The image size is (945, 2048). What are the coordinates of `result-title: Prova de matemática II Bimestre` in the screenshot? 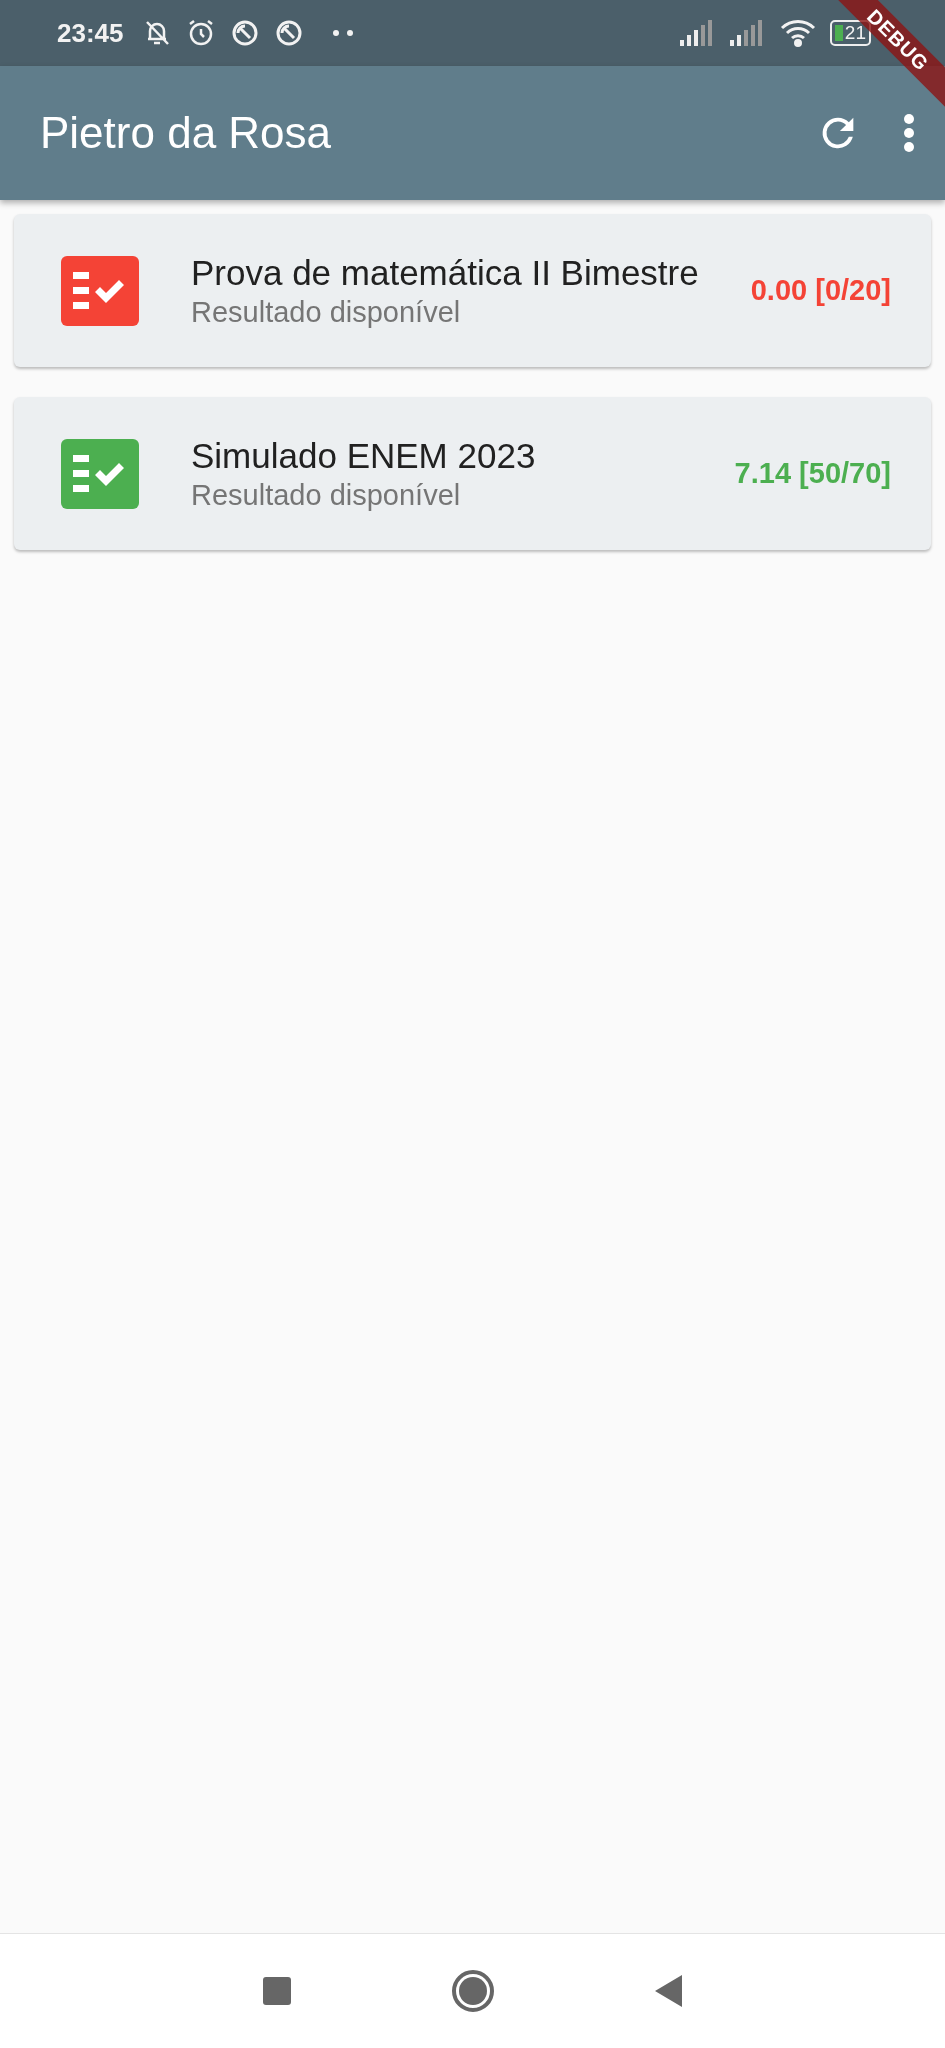 It's located at (445, 272).